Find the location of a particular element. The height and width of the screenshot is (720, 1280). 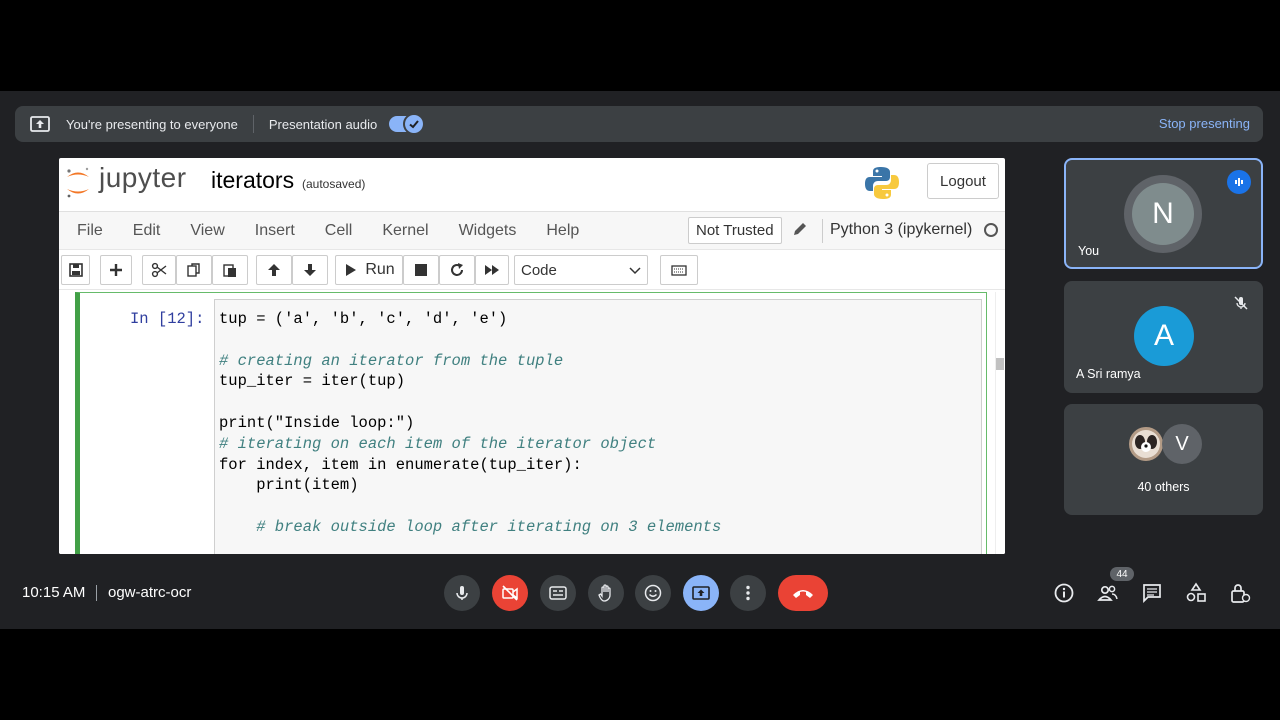

participant-tile-sri-ramya: A A Sri ramya is located at coordinates (1163, 337).